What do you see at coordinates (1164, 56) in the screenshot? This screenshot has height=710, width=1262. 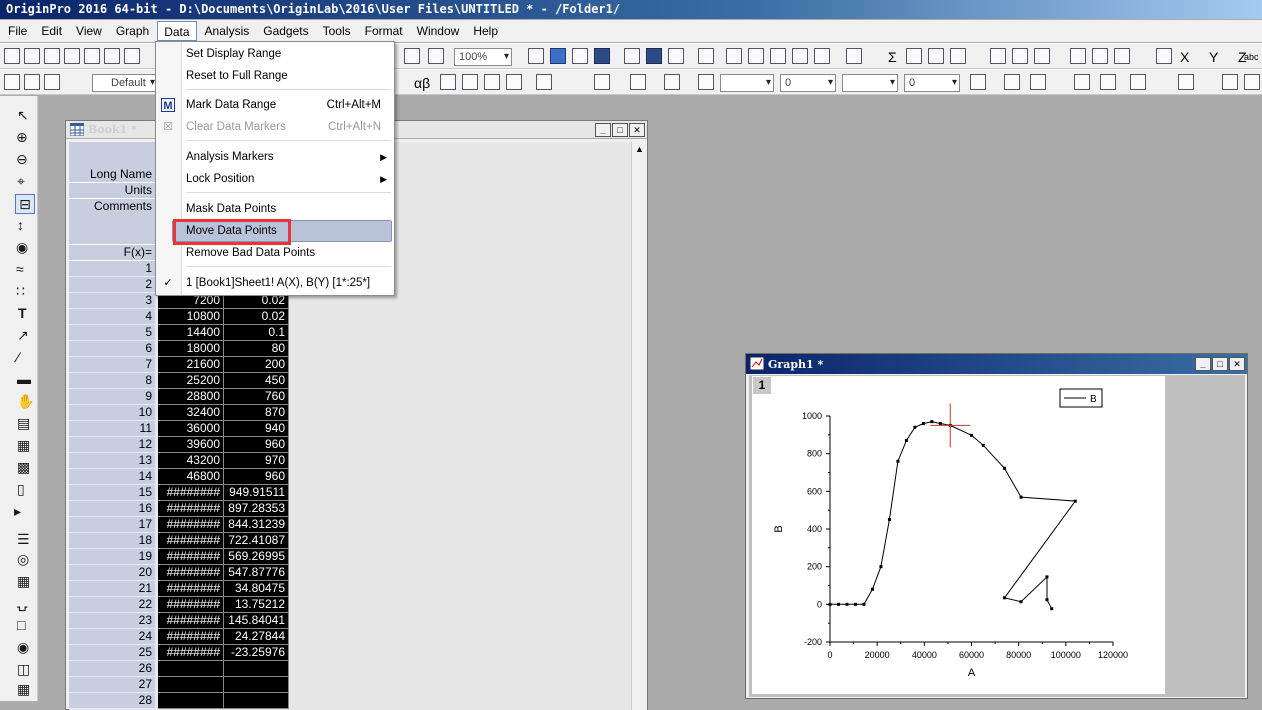 I see `close-x-icon` at bounding box center [1164, 56].